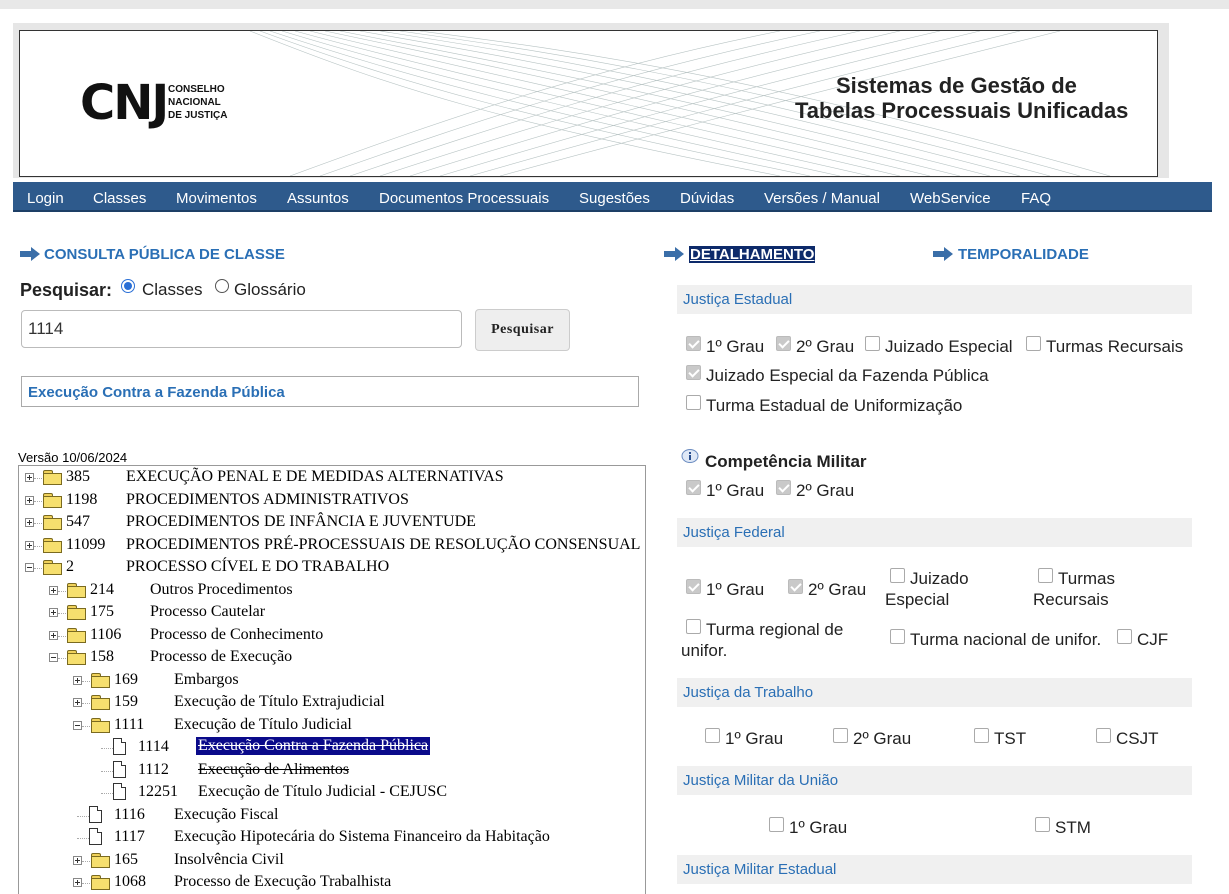  I want to click on radio-glossario, so click(222, 286).